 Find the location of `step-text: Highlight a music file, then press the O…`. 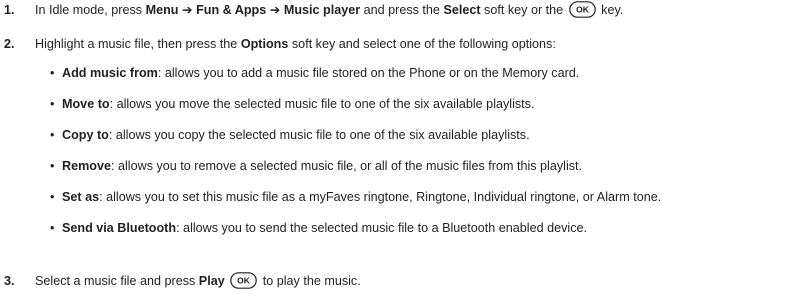

step-text: Highlight a music file, then press the O… is located at coordinates (295, 44).